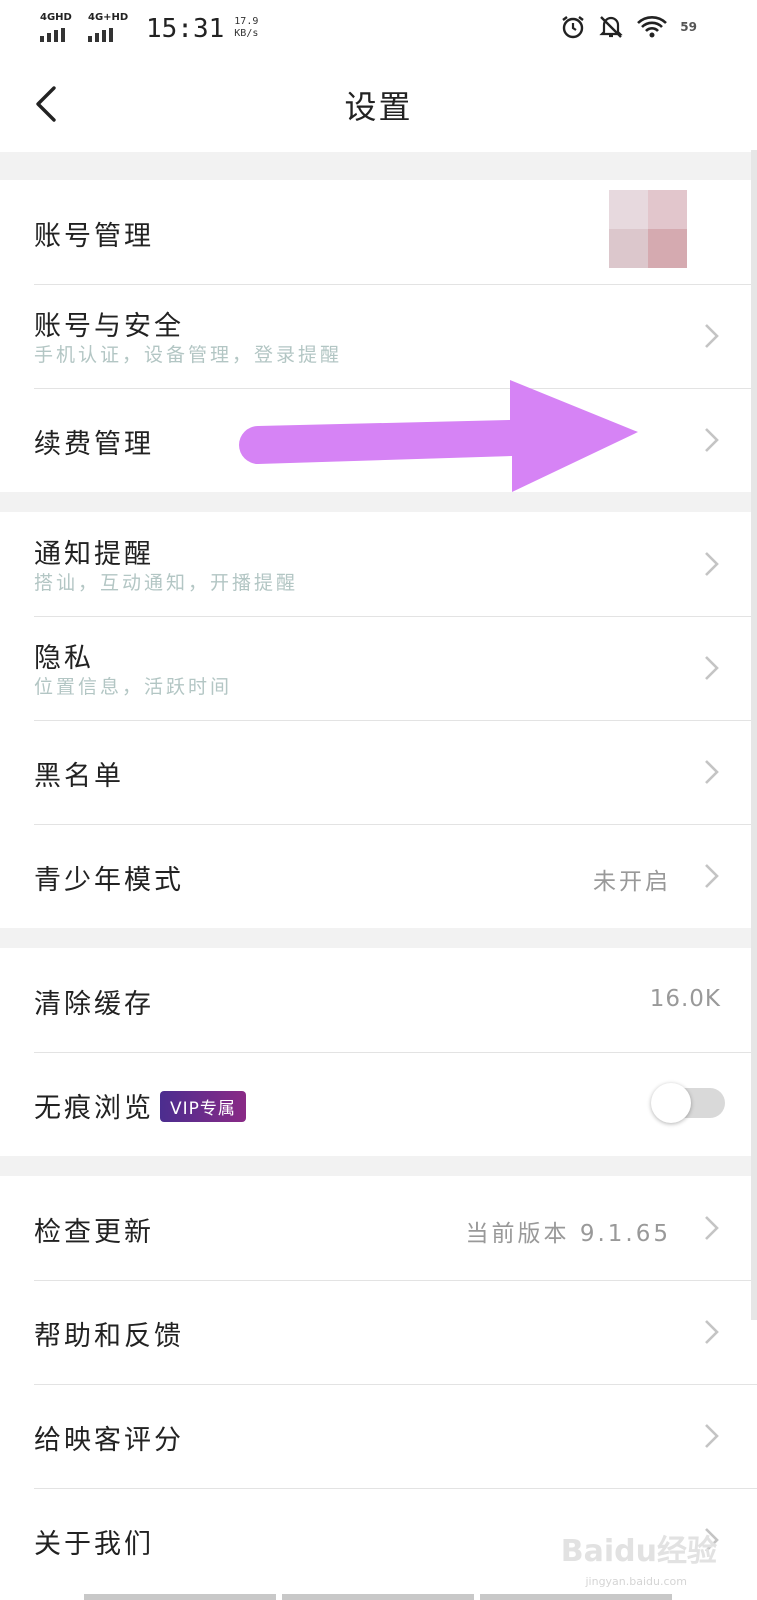 Image resolution: width=757 pixels, height=1600 pixels. Describe the element at coordinates (688, 27) in the screenshot. I see `battery-indicator: 59` at that location.